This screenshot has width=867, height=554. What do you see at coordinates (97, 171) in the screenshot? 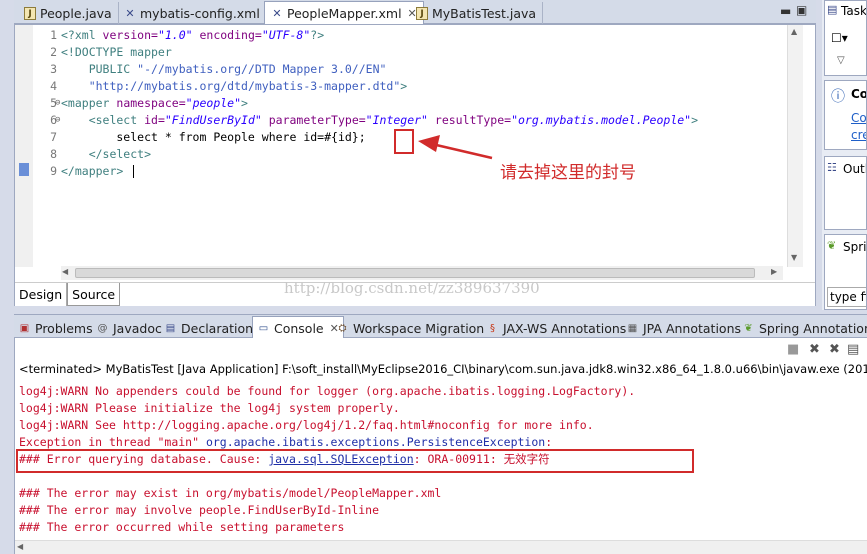
I see `code-line-9: </mapper>` at bounding box center [97, 171].